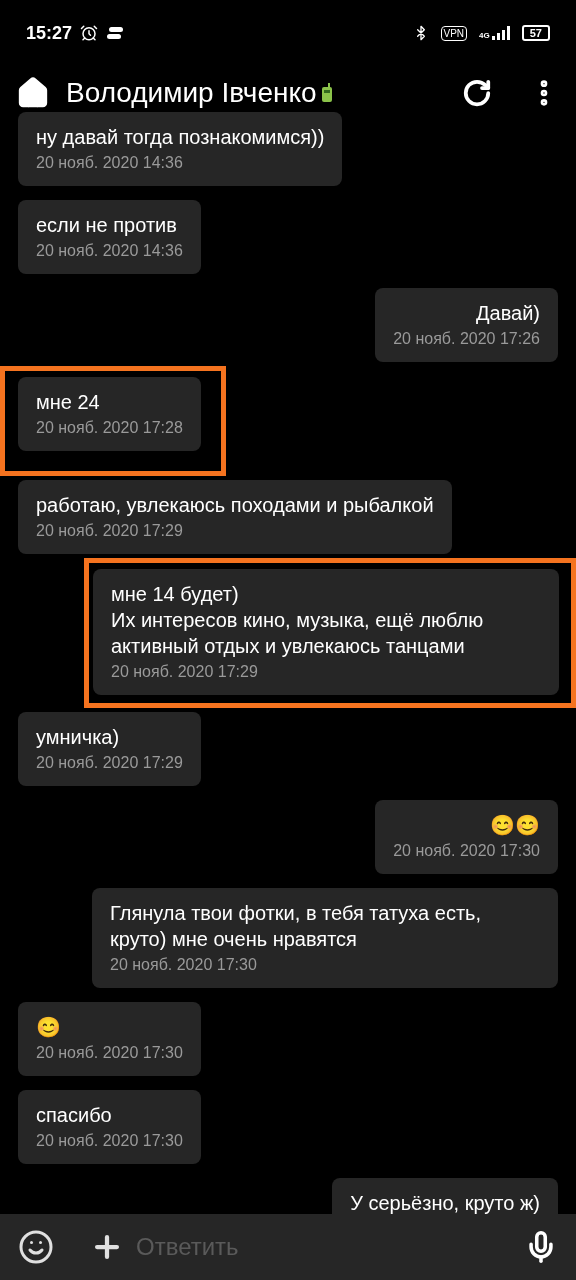 Image resolution: width=576 pixels, height=1280 pixels. I want to click on home-icon, so click(33, 93).